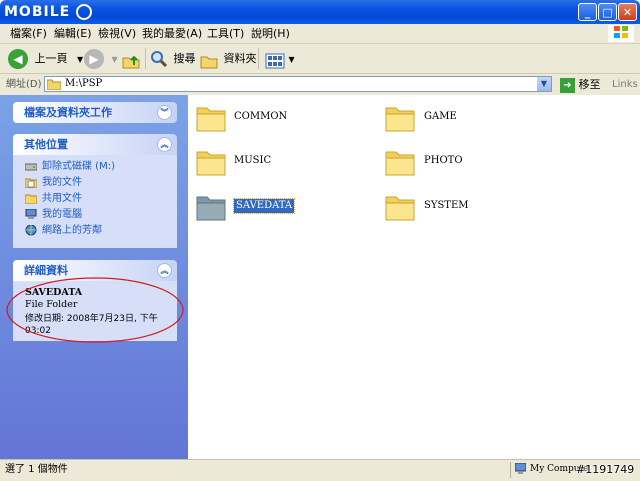 The width and height of the screenshot is (640, 481). What do you see at coordinates (209, 60) in the screenshot?
I see `folders-icon` at bounding box center [209, 60].